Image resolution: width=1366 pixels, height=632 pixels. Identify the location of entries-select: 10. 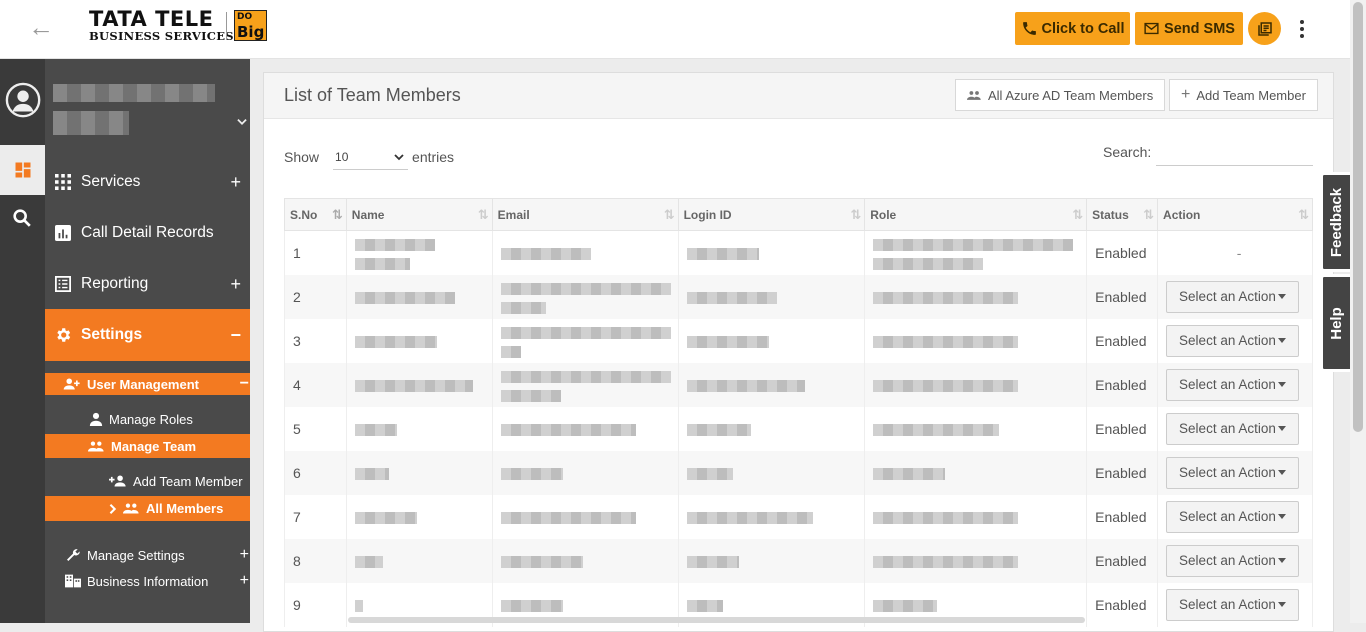
(371, 157).